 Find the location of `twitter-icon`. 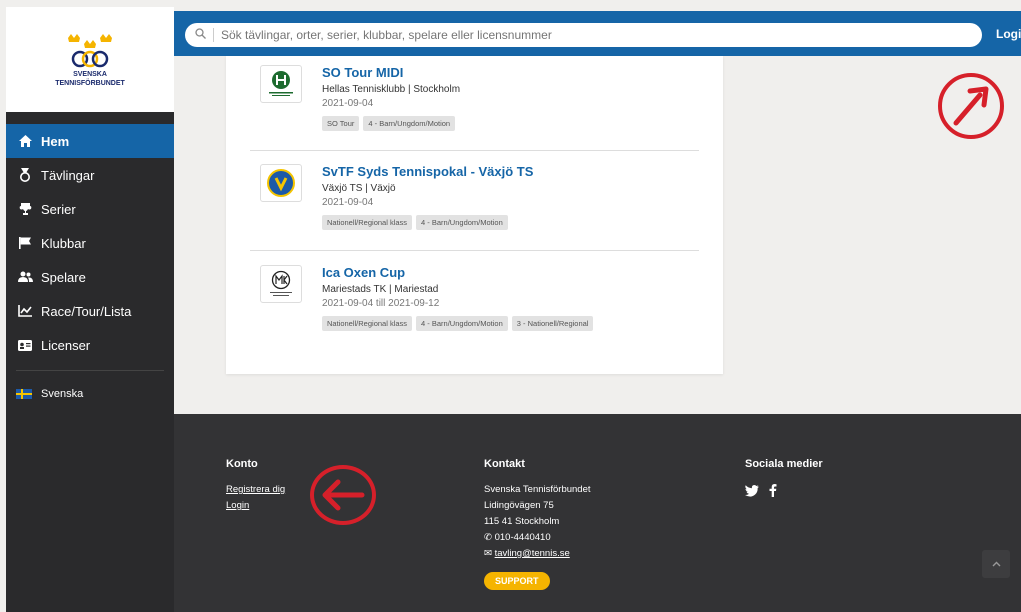

twitter-icon is located at coordinates (752, 492).